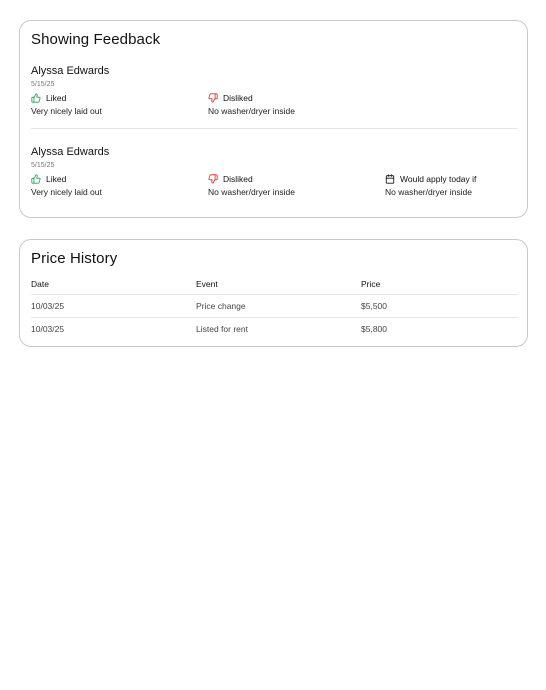  What do you see at coordinates (438, 179) in the screenshot?
I see `would-apply-label: Would apply today if` at bounding box center [438, 179].